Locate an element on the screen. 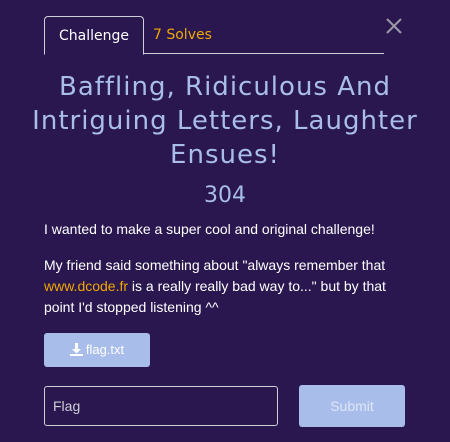  submit-button: Submit is located at coordinates (352, 406).